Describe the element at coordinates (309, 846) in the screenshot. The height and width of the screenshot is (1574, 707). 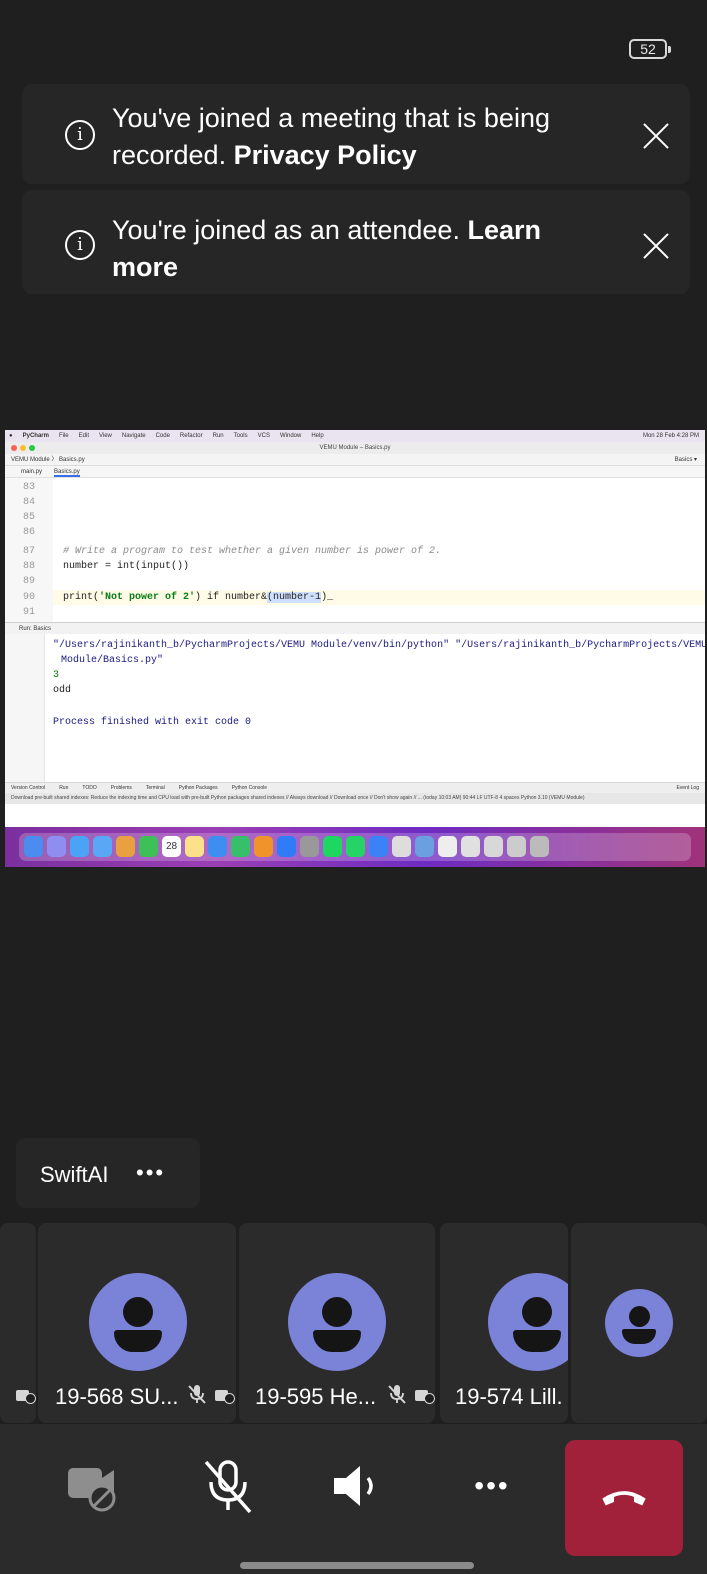
I see `settings-icon` at that location.